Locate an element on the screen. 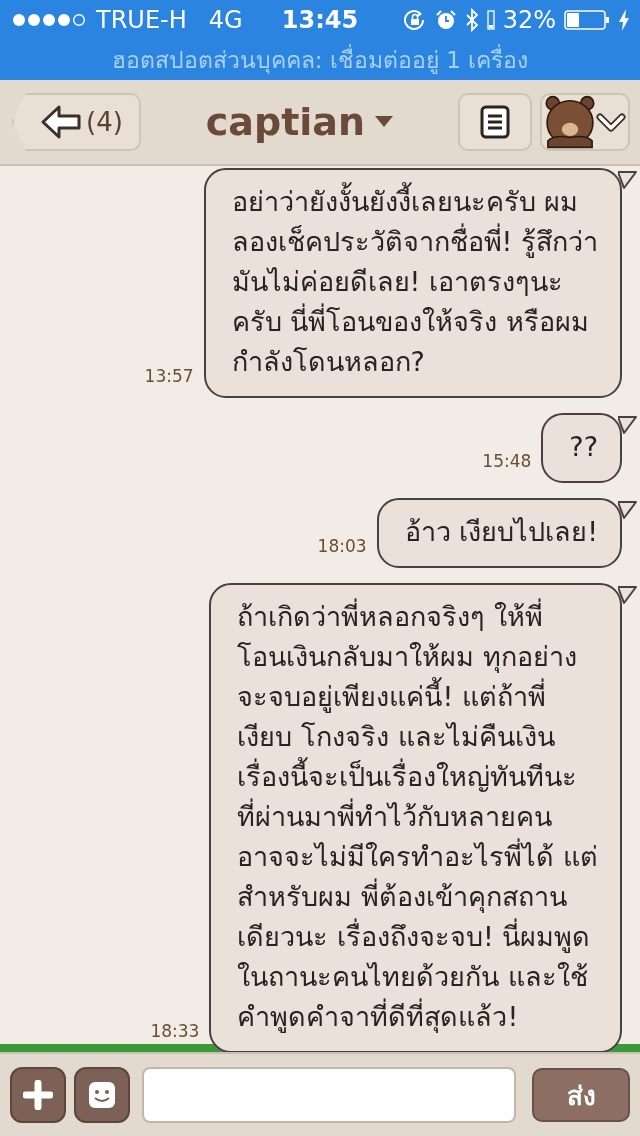 This screenshot has height=1136, width=640. status-time: 13:45 is located at coordinates (320, 20).